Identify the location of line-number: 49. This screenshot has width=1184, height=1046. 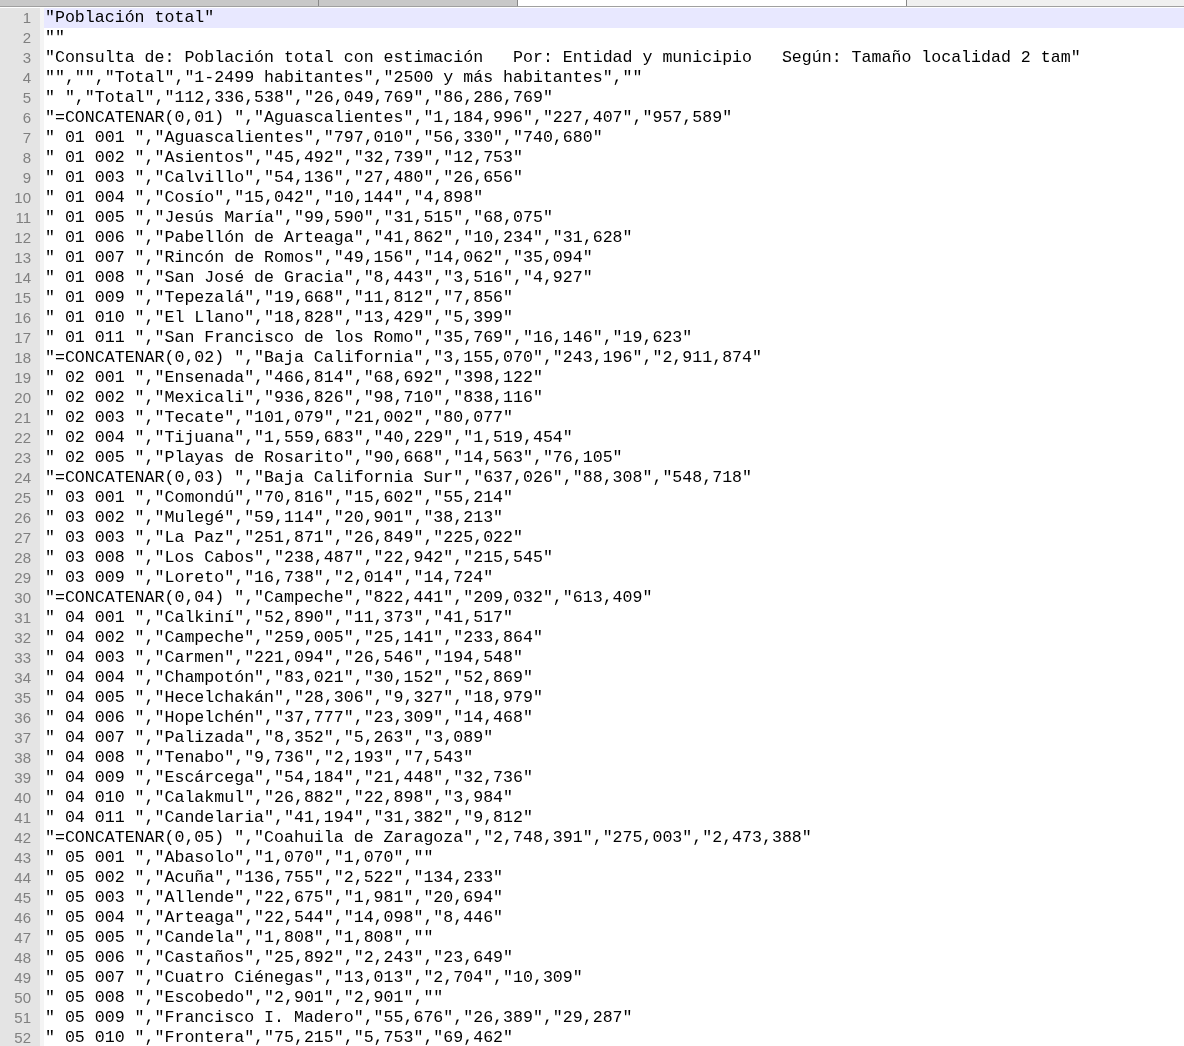
(20, 978).